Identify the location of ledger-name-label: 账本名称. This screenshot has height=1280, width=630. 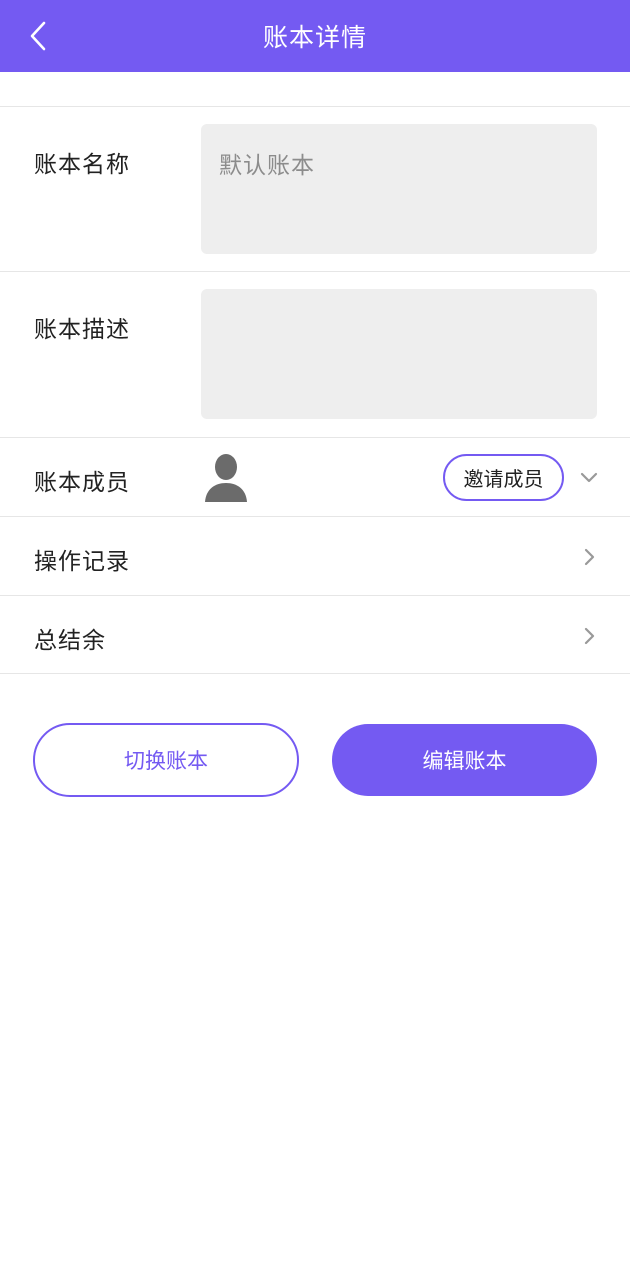
(82, 165).